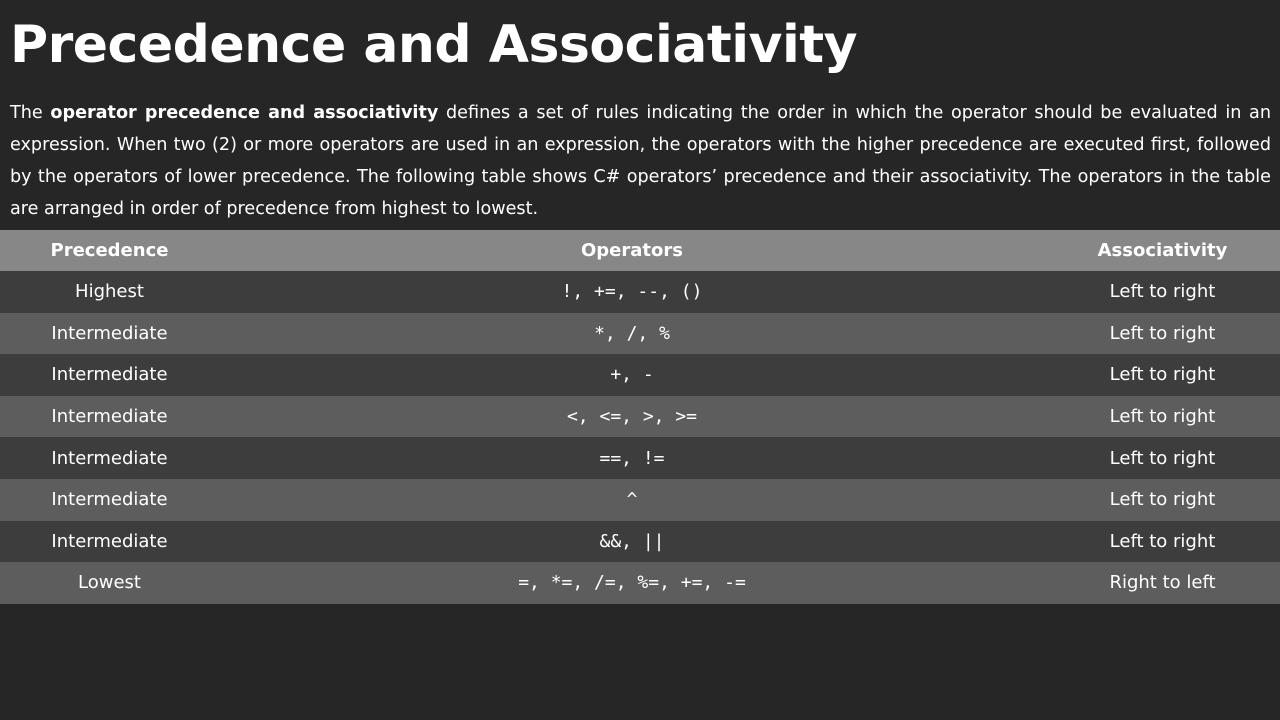 The image size is (1280, 720). What do you see at coordinates (434, 45) in the screenshot?
I see `page-title: Precedence and Associativity` at bounding box center [434, 45].